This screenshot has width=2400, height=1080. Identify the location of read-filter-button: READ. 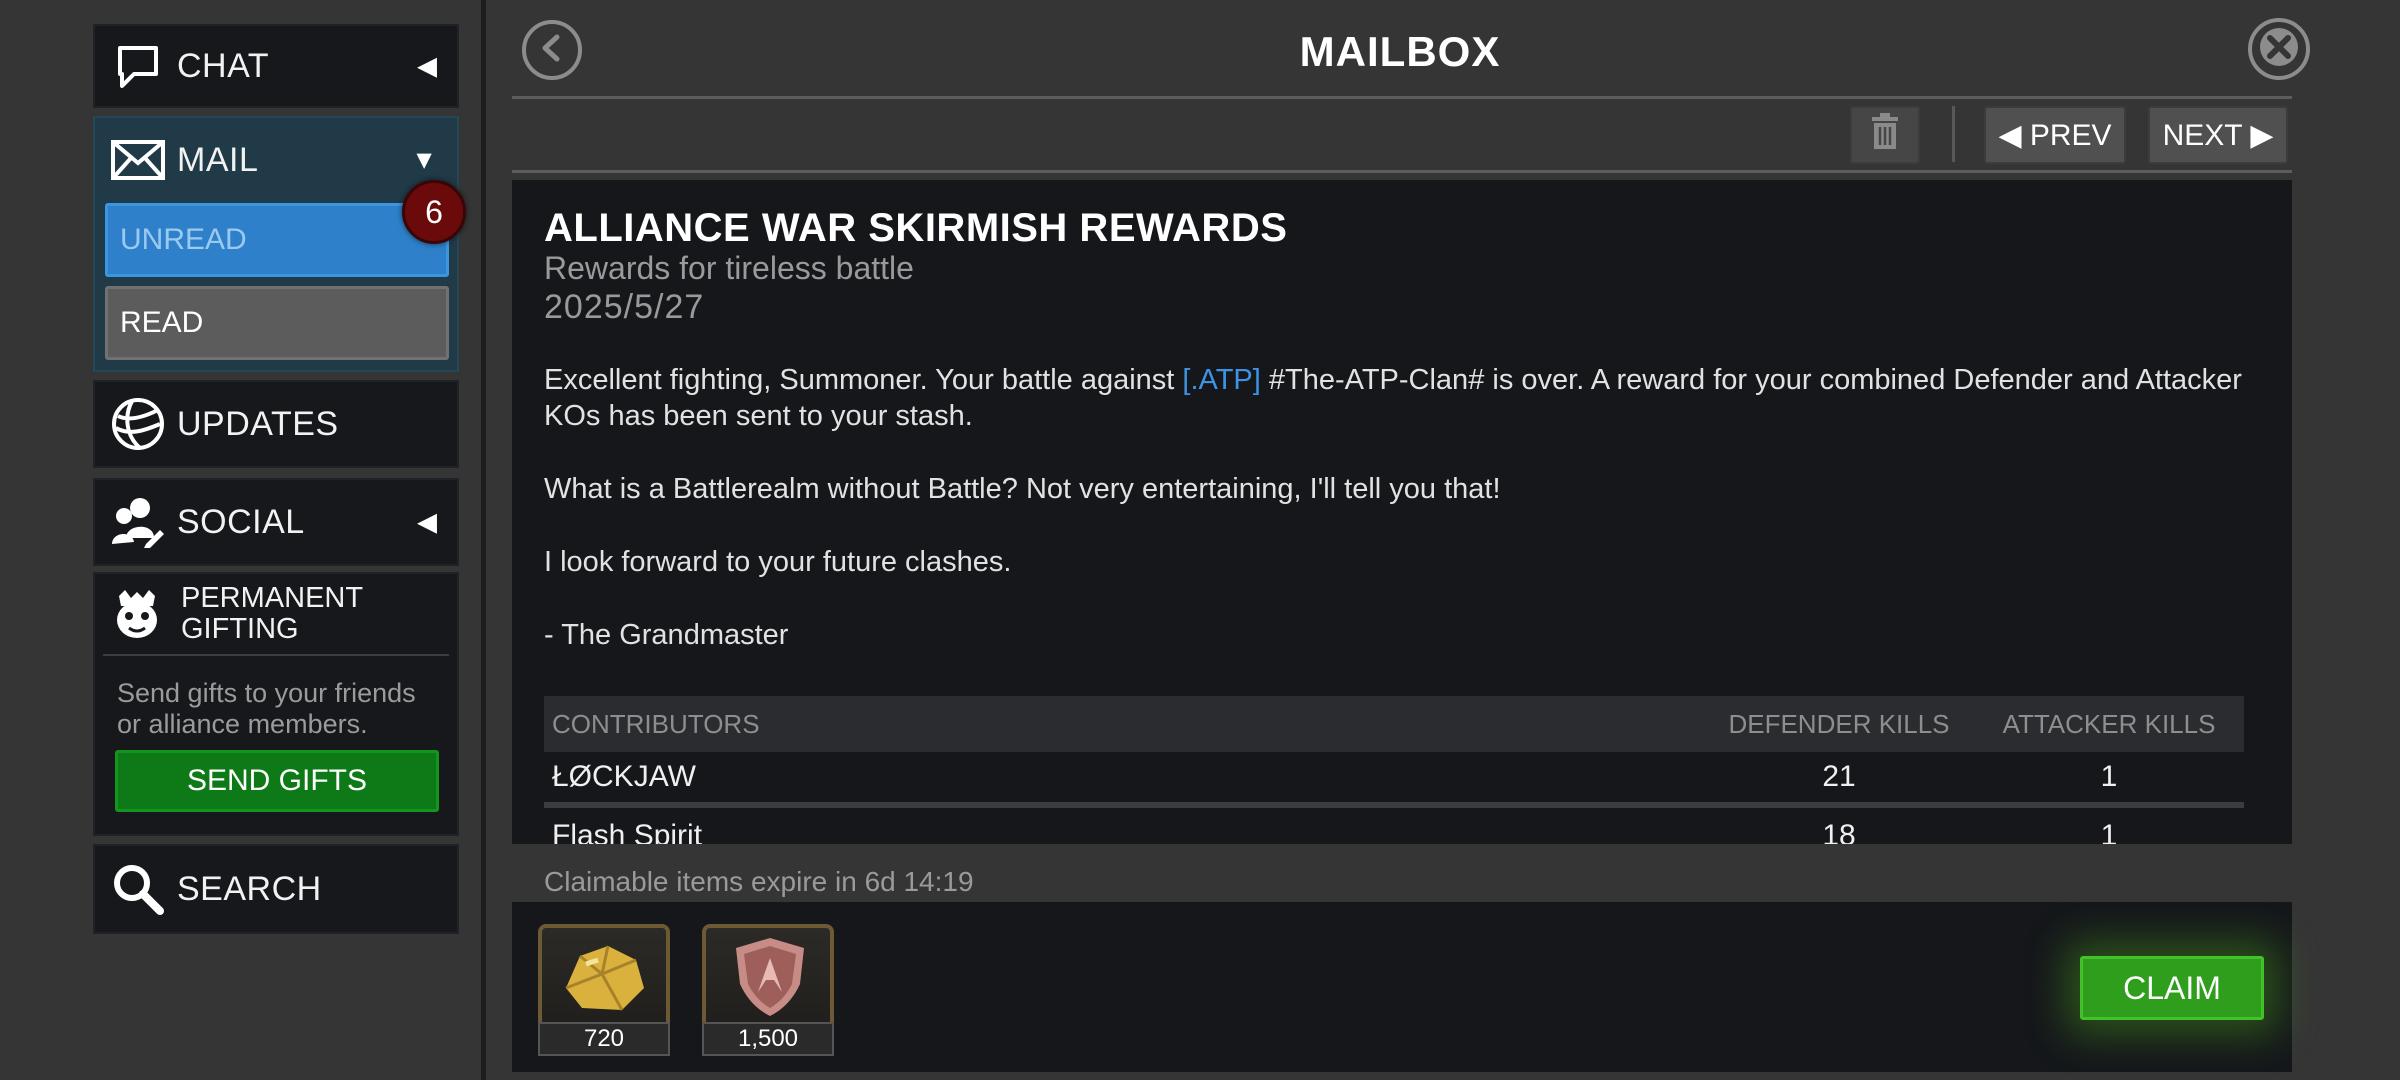
(277, 323).